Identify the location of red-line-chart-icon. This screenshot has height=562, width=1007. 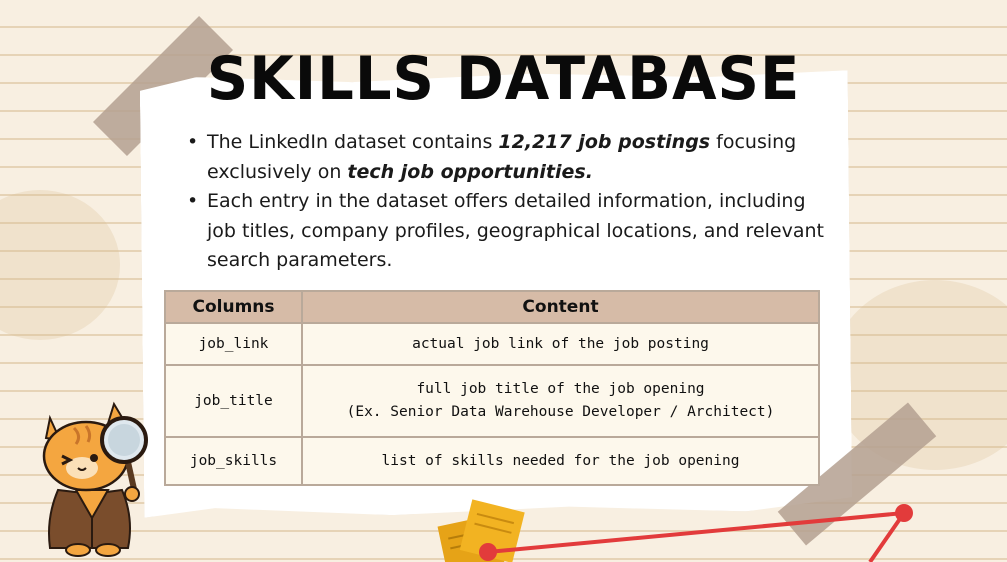
(696, 533).